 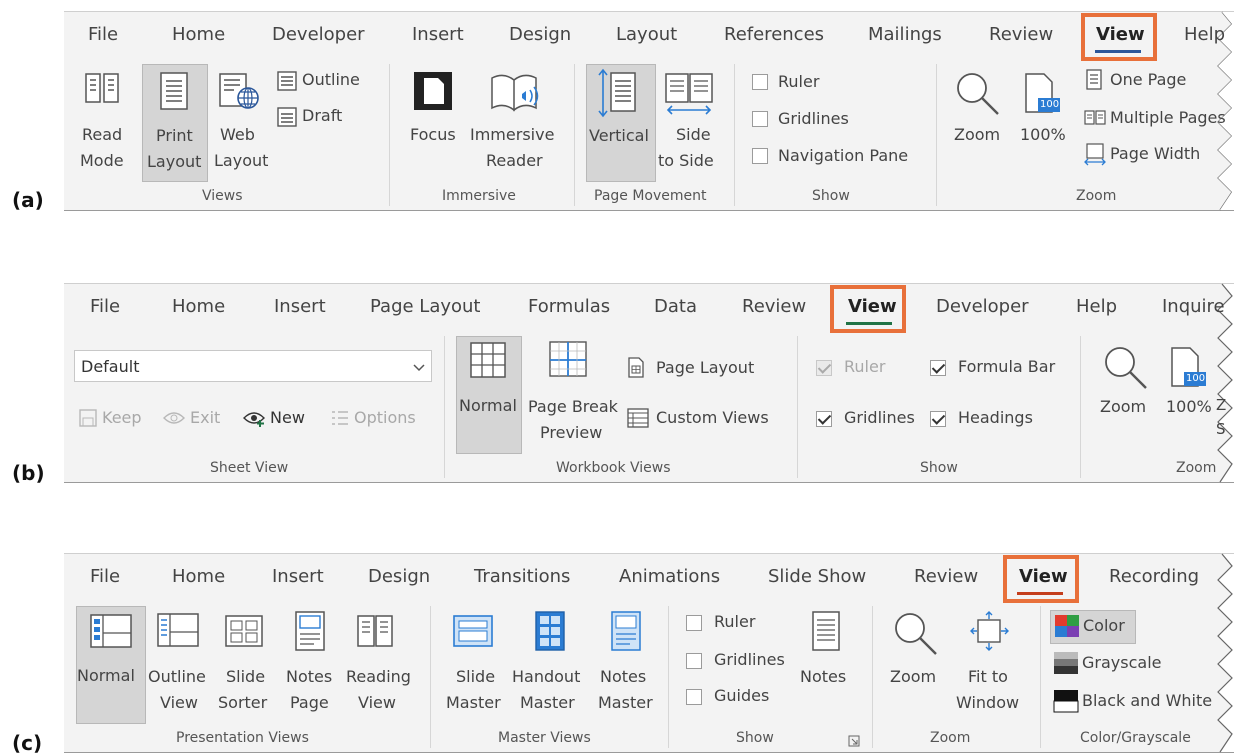 What do you see at coordinates (244, 663) in the screenshot?
I see `slide-sorter-button: Slide Sorter` at bounding box center [244, 663].